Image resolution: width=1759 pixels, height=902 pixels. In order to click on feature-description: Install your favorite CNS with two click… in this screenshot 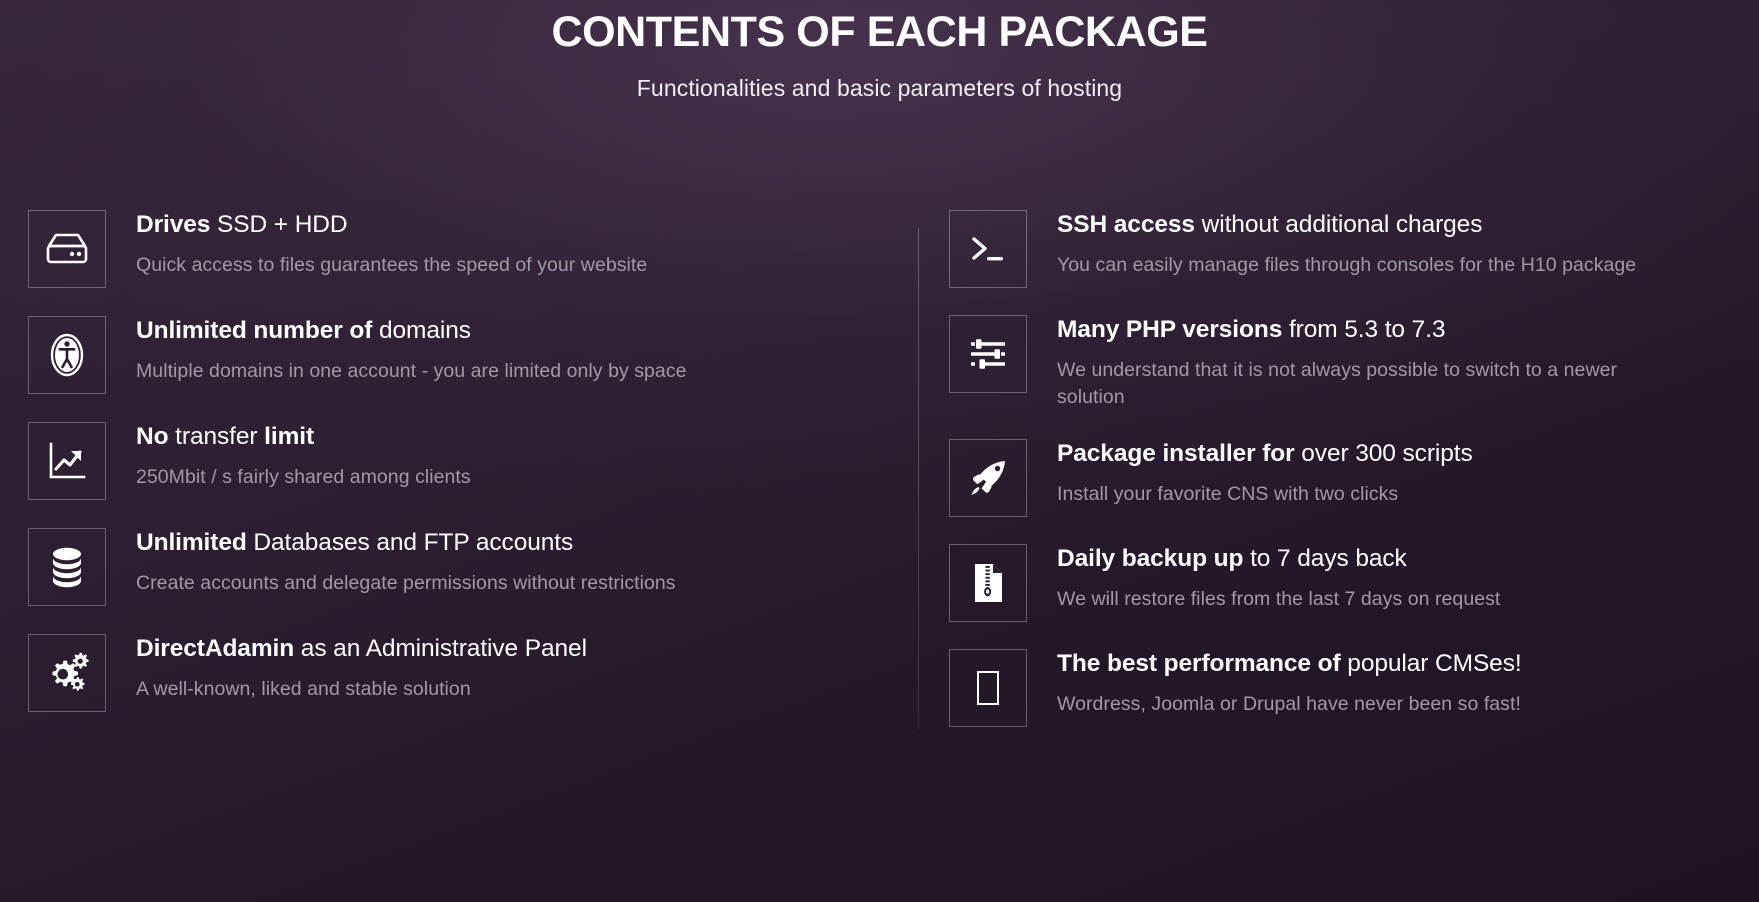, I will do `click(1228, 493)`.